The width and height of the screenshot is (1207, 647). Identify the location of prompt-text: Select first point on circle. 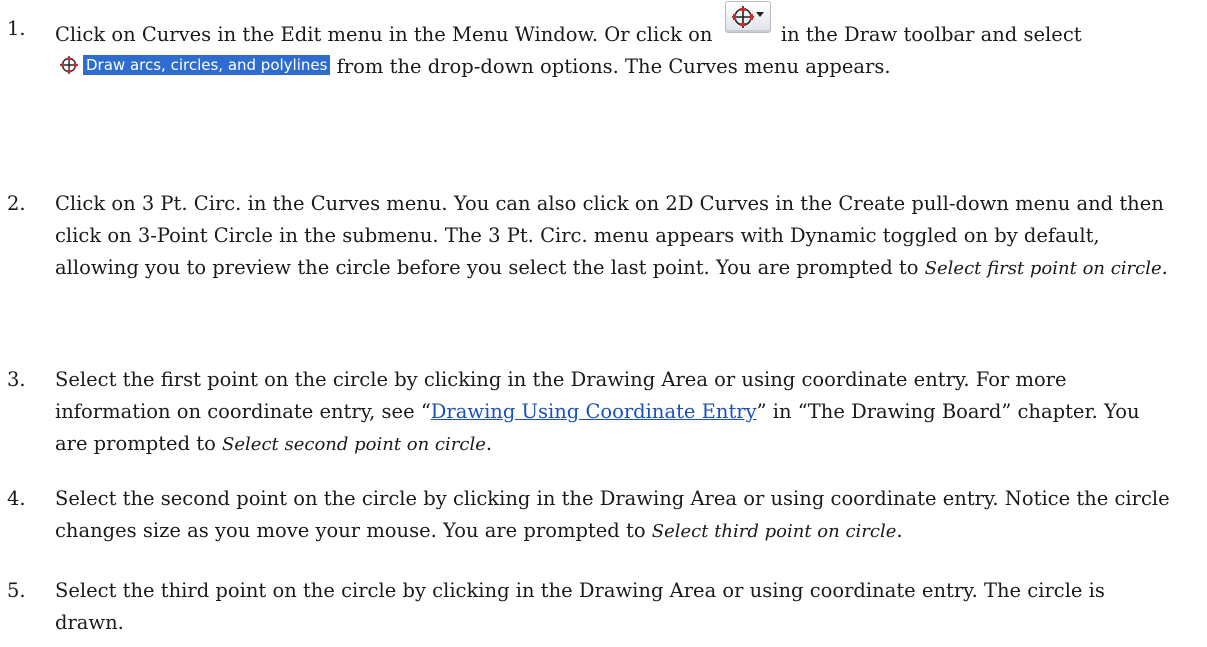
(1043, 268).